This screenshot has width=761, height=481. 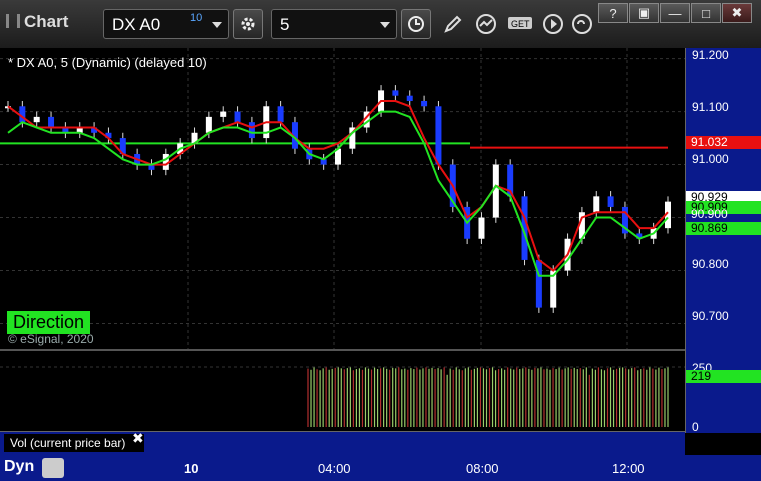 What do you see at coordinates (196, 18) in the screenshot?
I see `symbol-delay: 10` at bounding box center [196, 18].